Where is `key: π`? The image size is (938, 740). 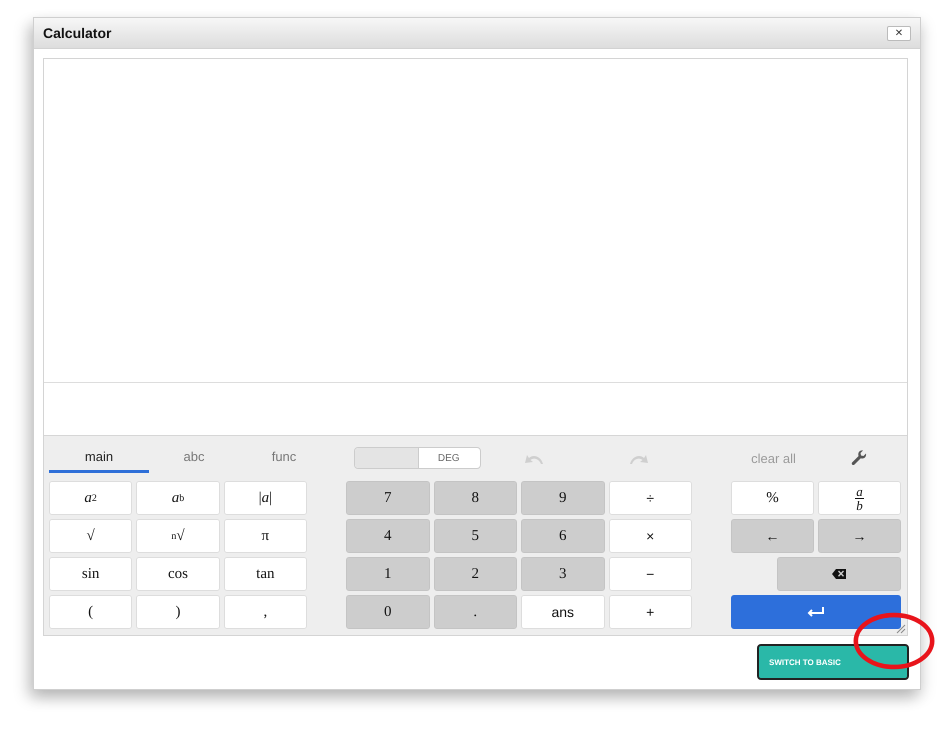
key: π is located at coordinates (265, 536).